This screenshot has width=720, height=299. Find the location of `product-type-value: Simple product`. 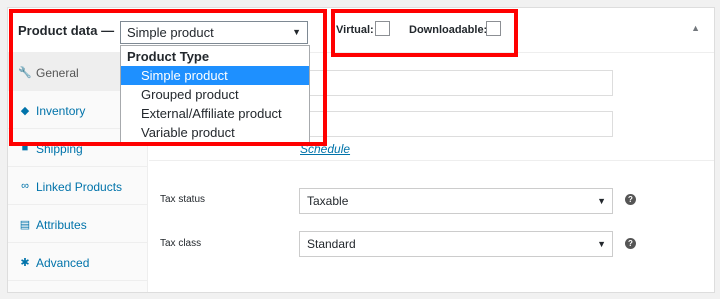

product-type-value: Simple product is located at coordinates (170, 32).